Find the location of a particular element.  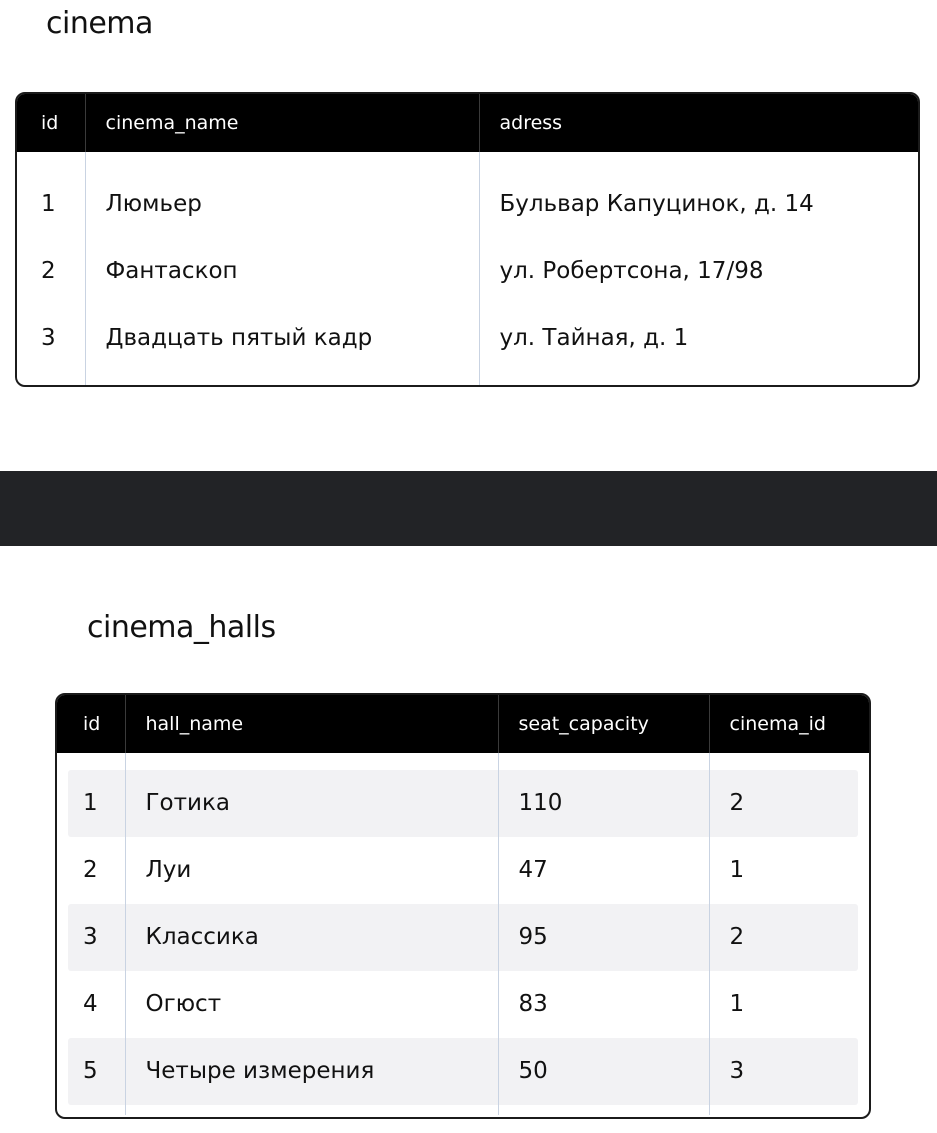

cell-cinema-name: Двадцать пятый кадр is located at coordinates (281, 337).